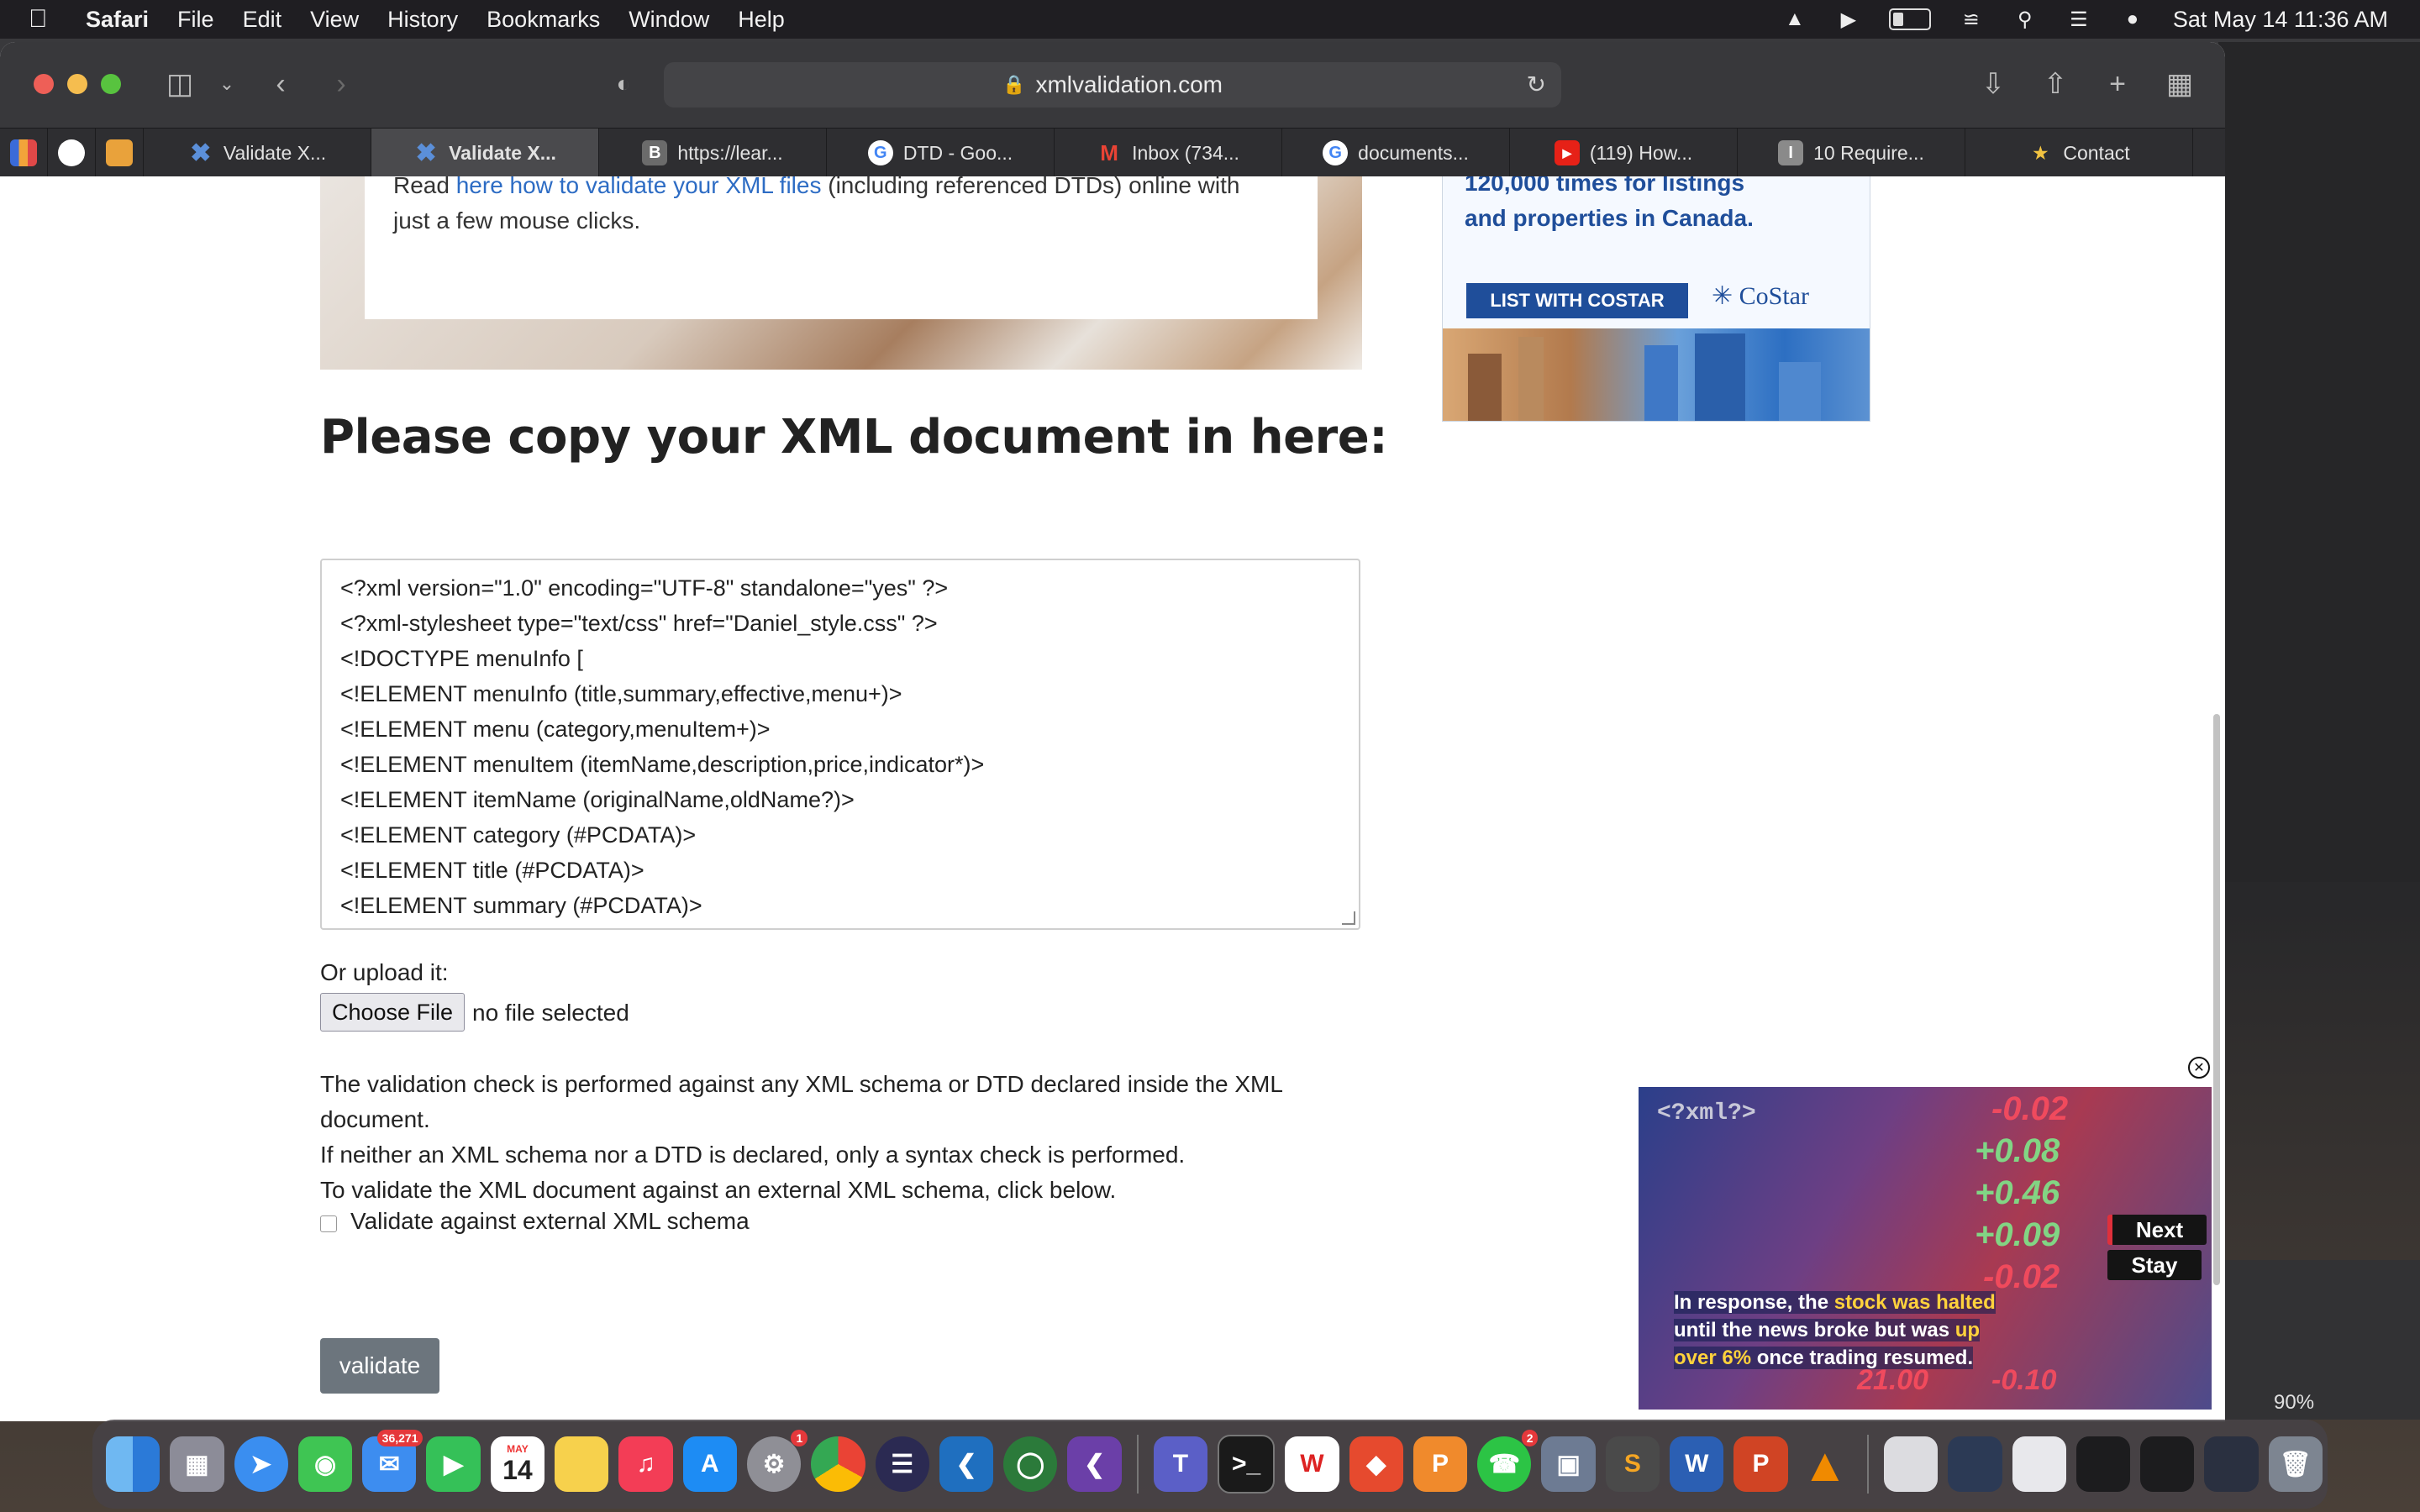 The height and width of the screenshot is (1512, 2420). I want to click on app-store-icon: A, so click(709, 1464).